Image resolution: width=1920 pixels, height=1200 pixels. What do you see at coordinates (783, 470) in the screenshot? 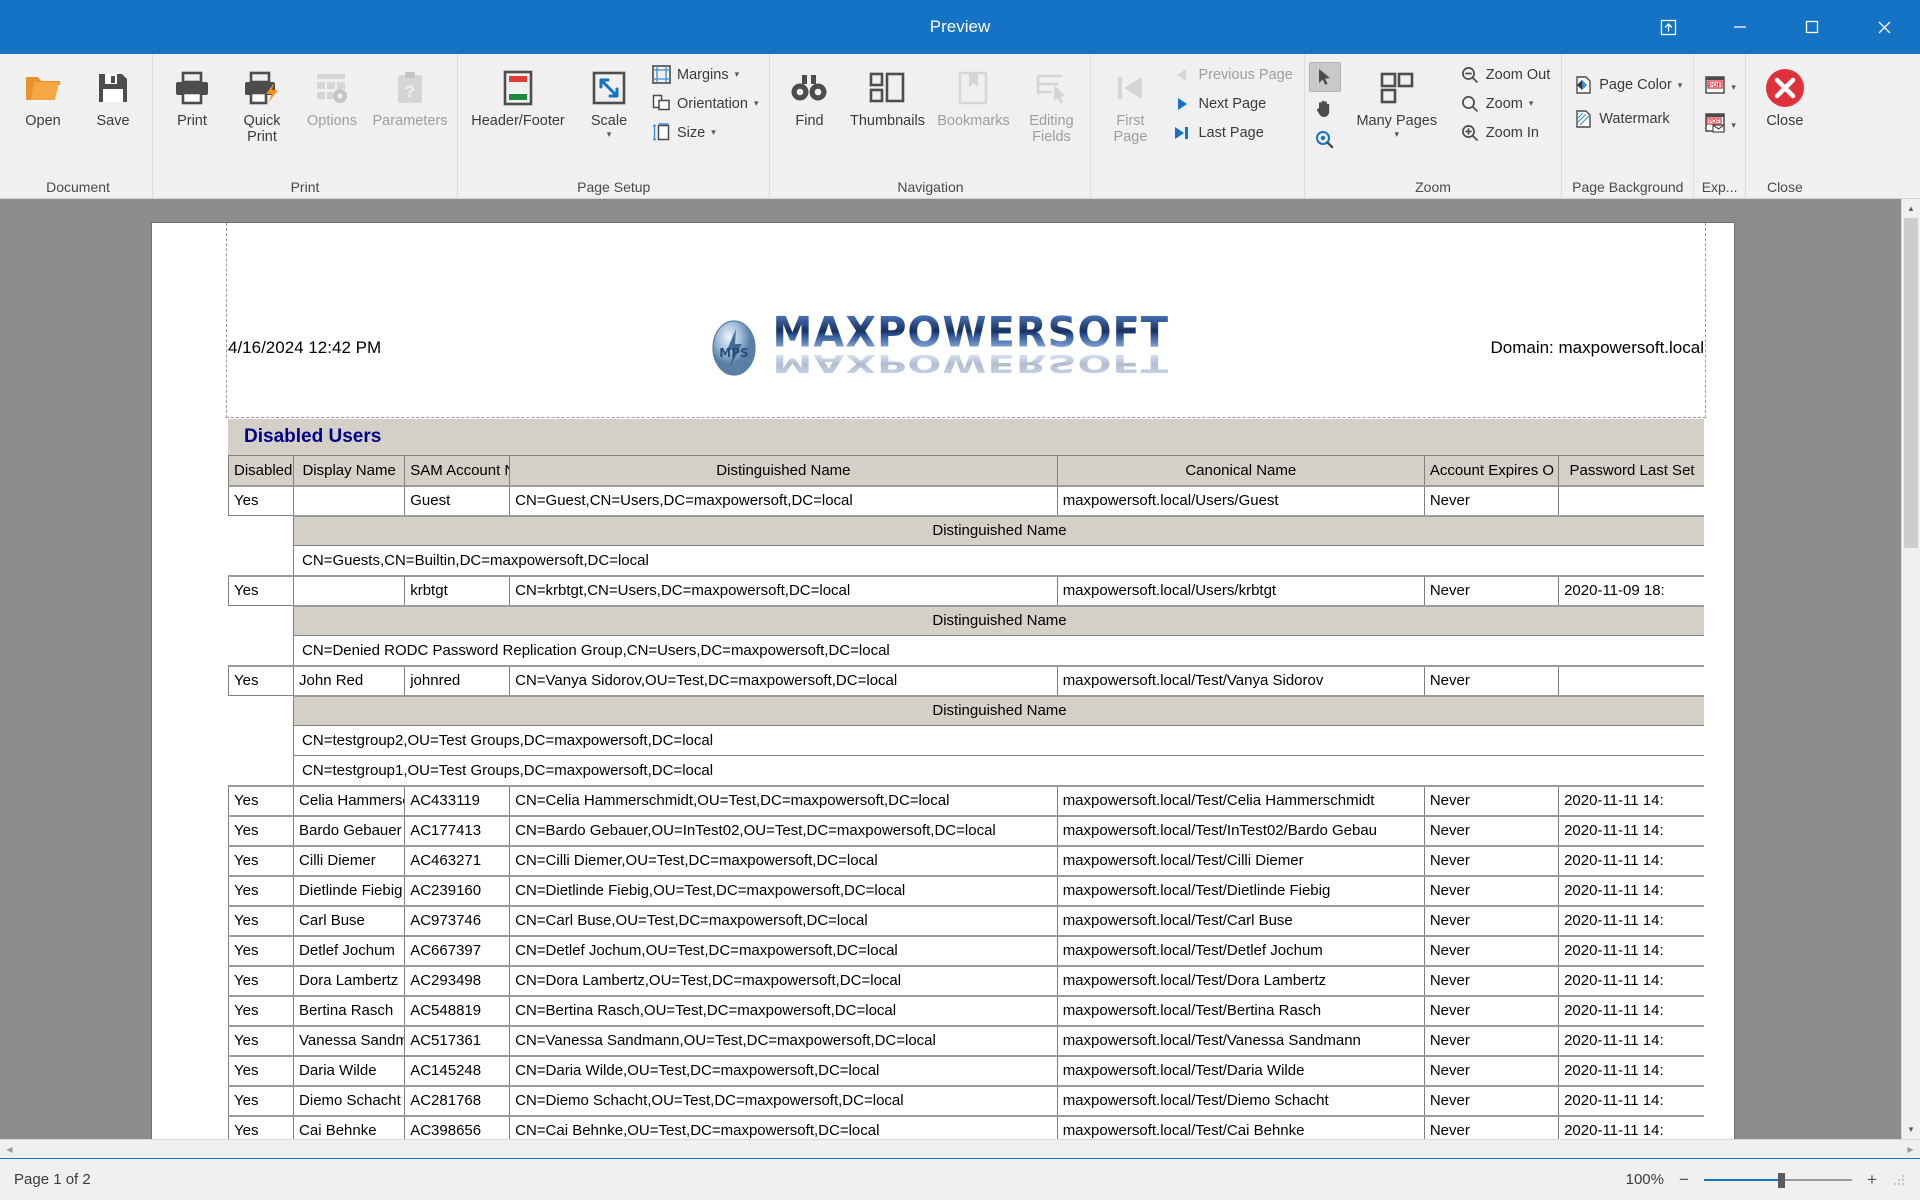
I see `col-distinguished-name: Distinguished Name` at bounding box center [783, 470].